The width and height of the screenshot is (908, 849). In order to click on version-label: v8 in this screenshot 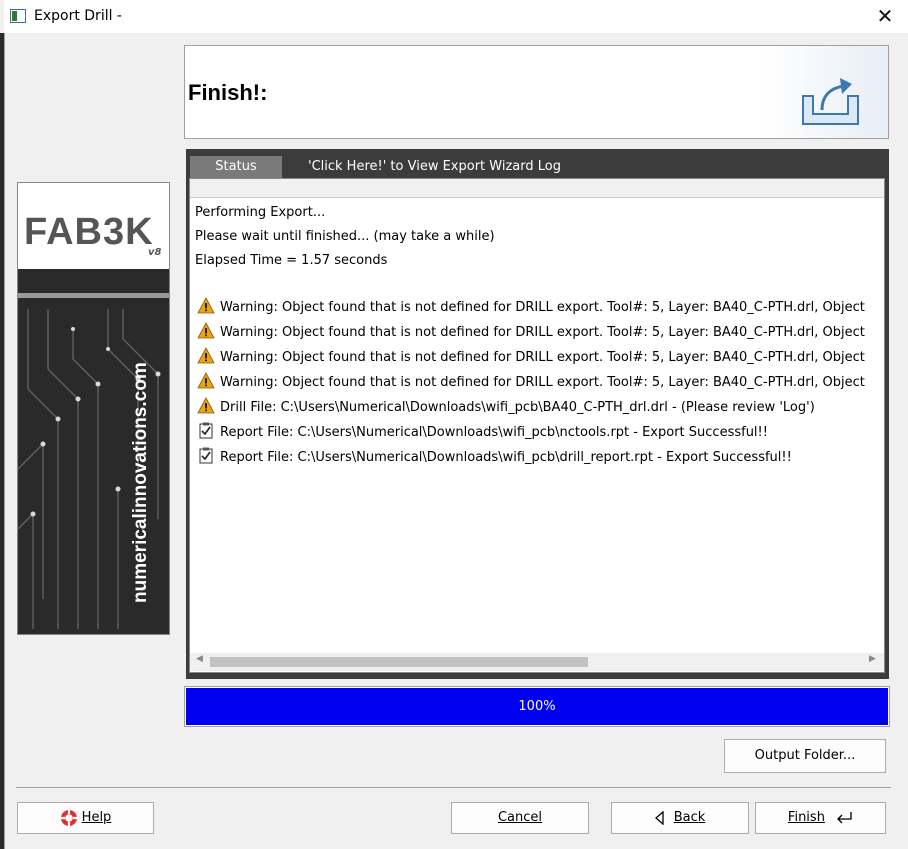, I will do `click(155, 252)`.